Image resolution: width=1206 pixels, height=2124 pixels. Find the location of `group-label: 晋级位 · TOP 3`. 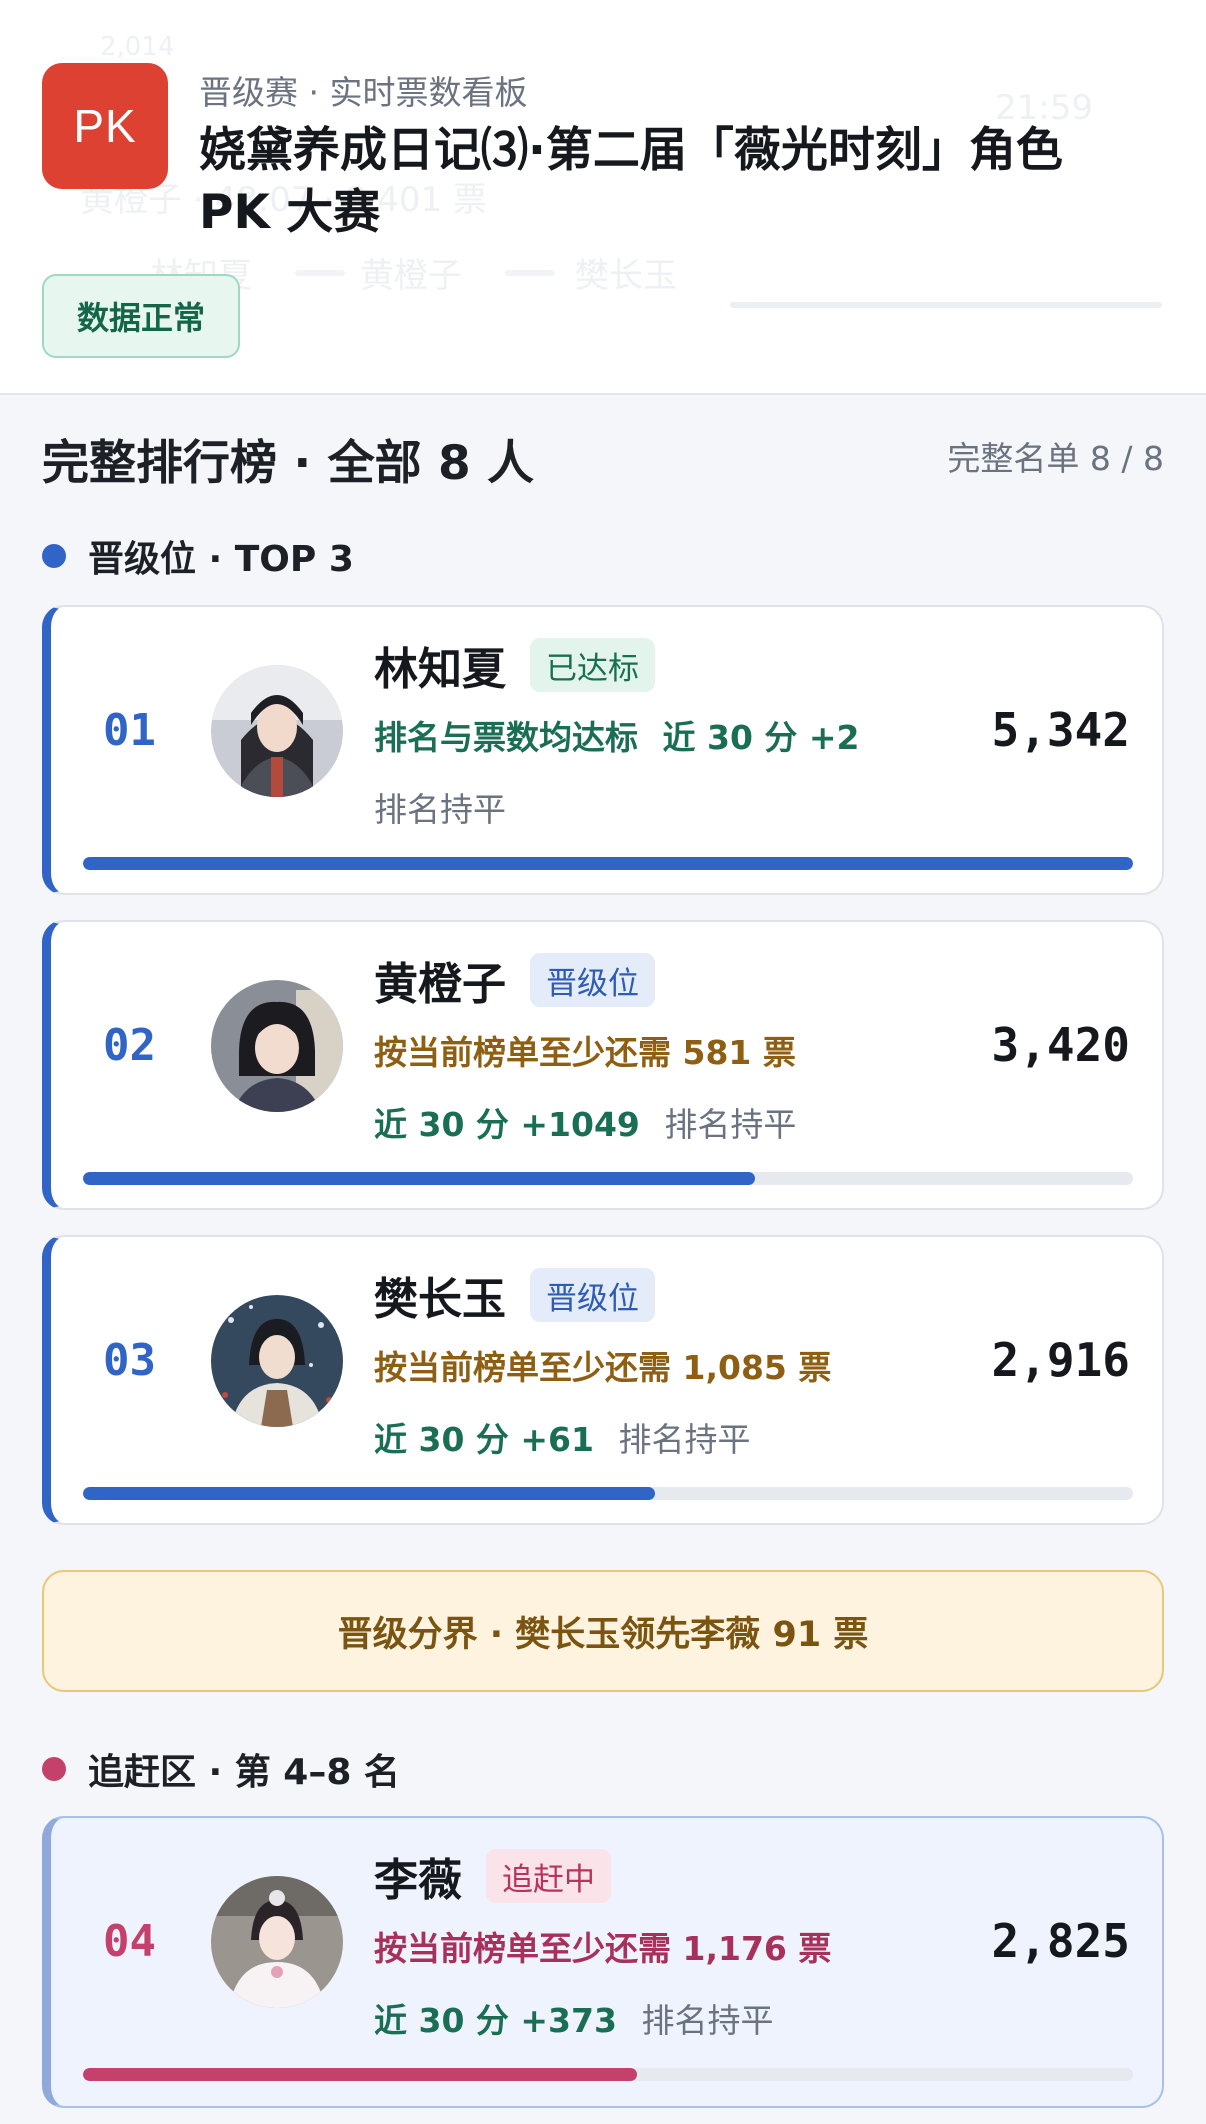

group-label: 晋级位 · TOP 3 is located at coordinates (221, 559).